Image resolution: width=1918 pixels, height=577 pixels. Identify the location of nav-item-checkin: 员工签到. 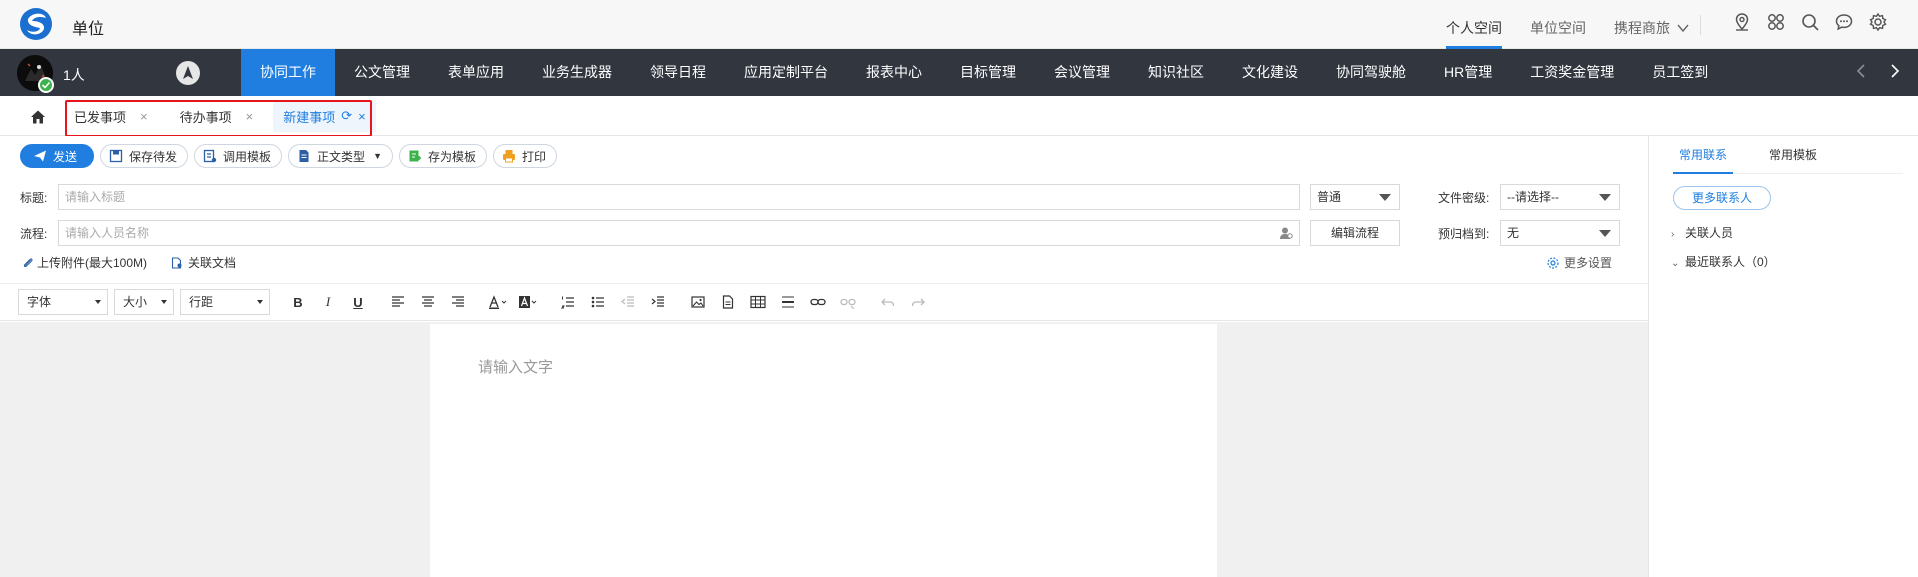
(1680, 72).